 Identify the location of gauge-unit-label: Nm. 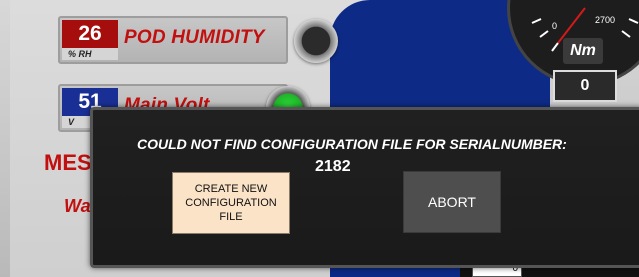
(583, 51).